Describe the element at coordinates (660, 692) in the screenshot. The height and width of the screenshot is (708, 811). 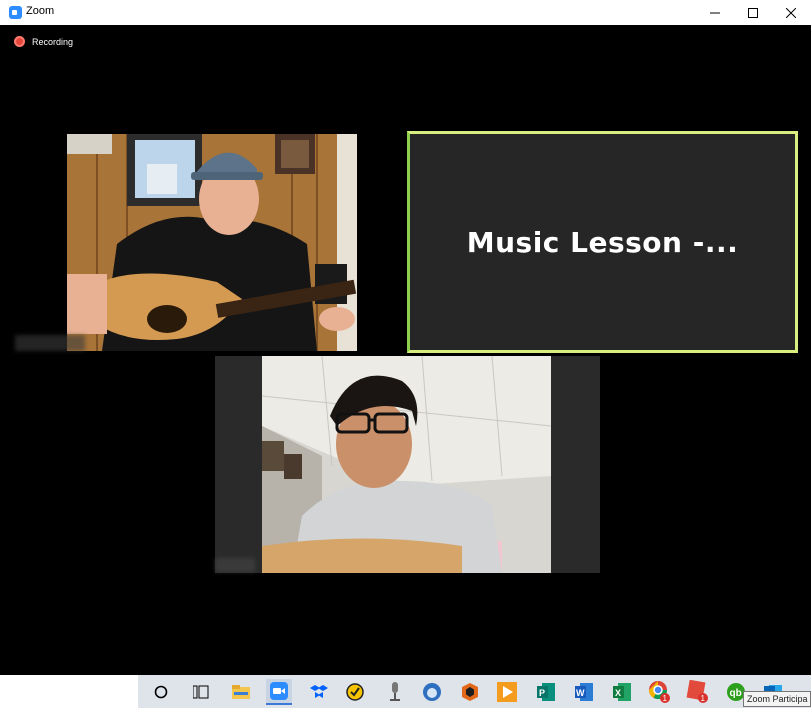
I see `chrome-icon: 1` at that location.